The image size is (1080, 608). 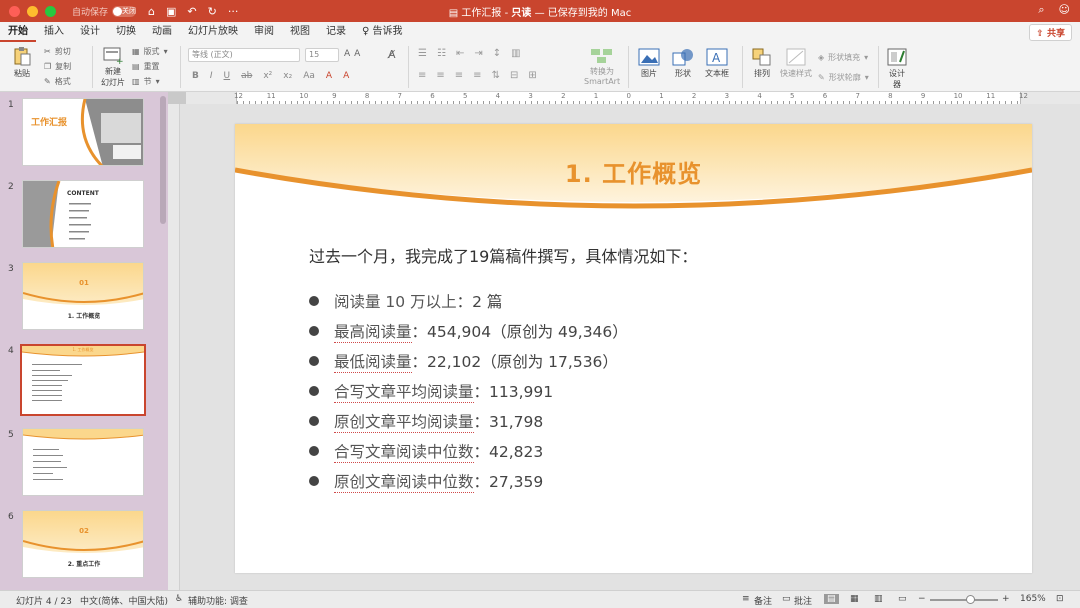 I want to click on bullet-label: 原创文章平均阅读量, so click(x=404, y=421).